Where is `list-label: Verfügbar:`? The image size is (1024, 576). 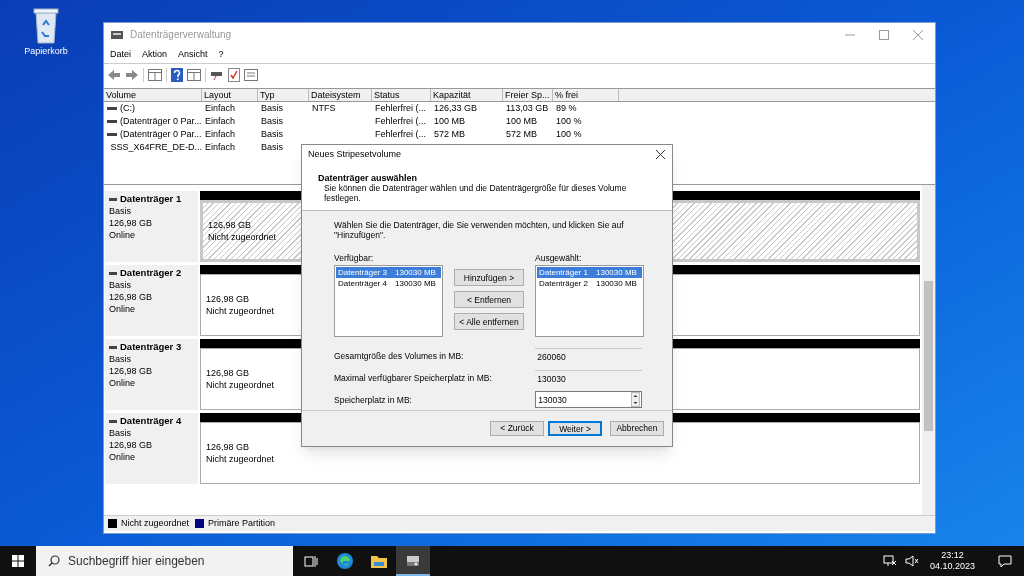 list-label: Verfügbar: is located at coordinates (354, 258).